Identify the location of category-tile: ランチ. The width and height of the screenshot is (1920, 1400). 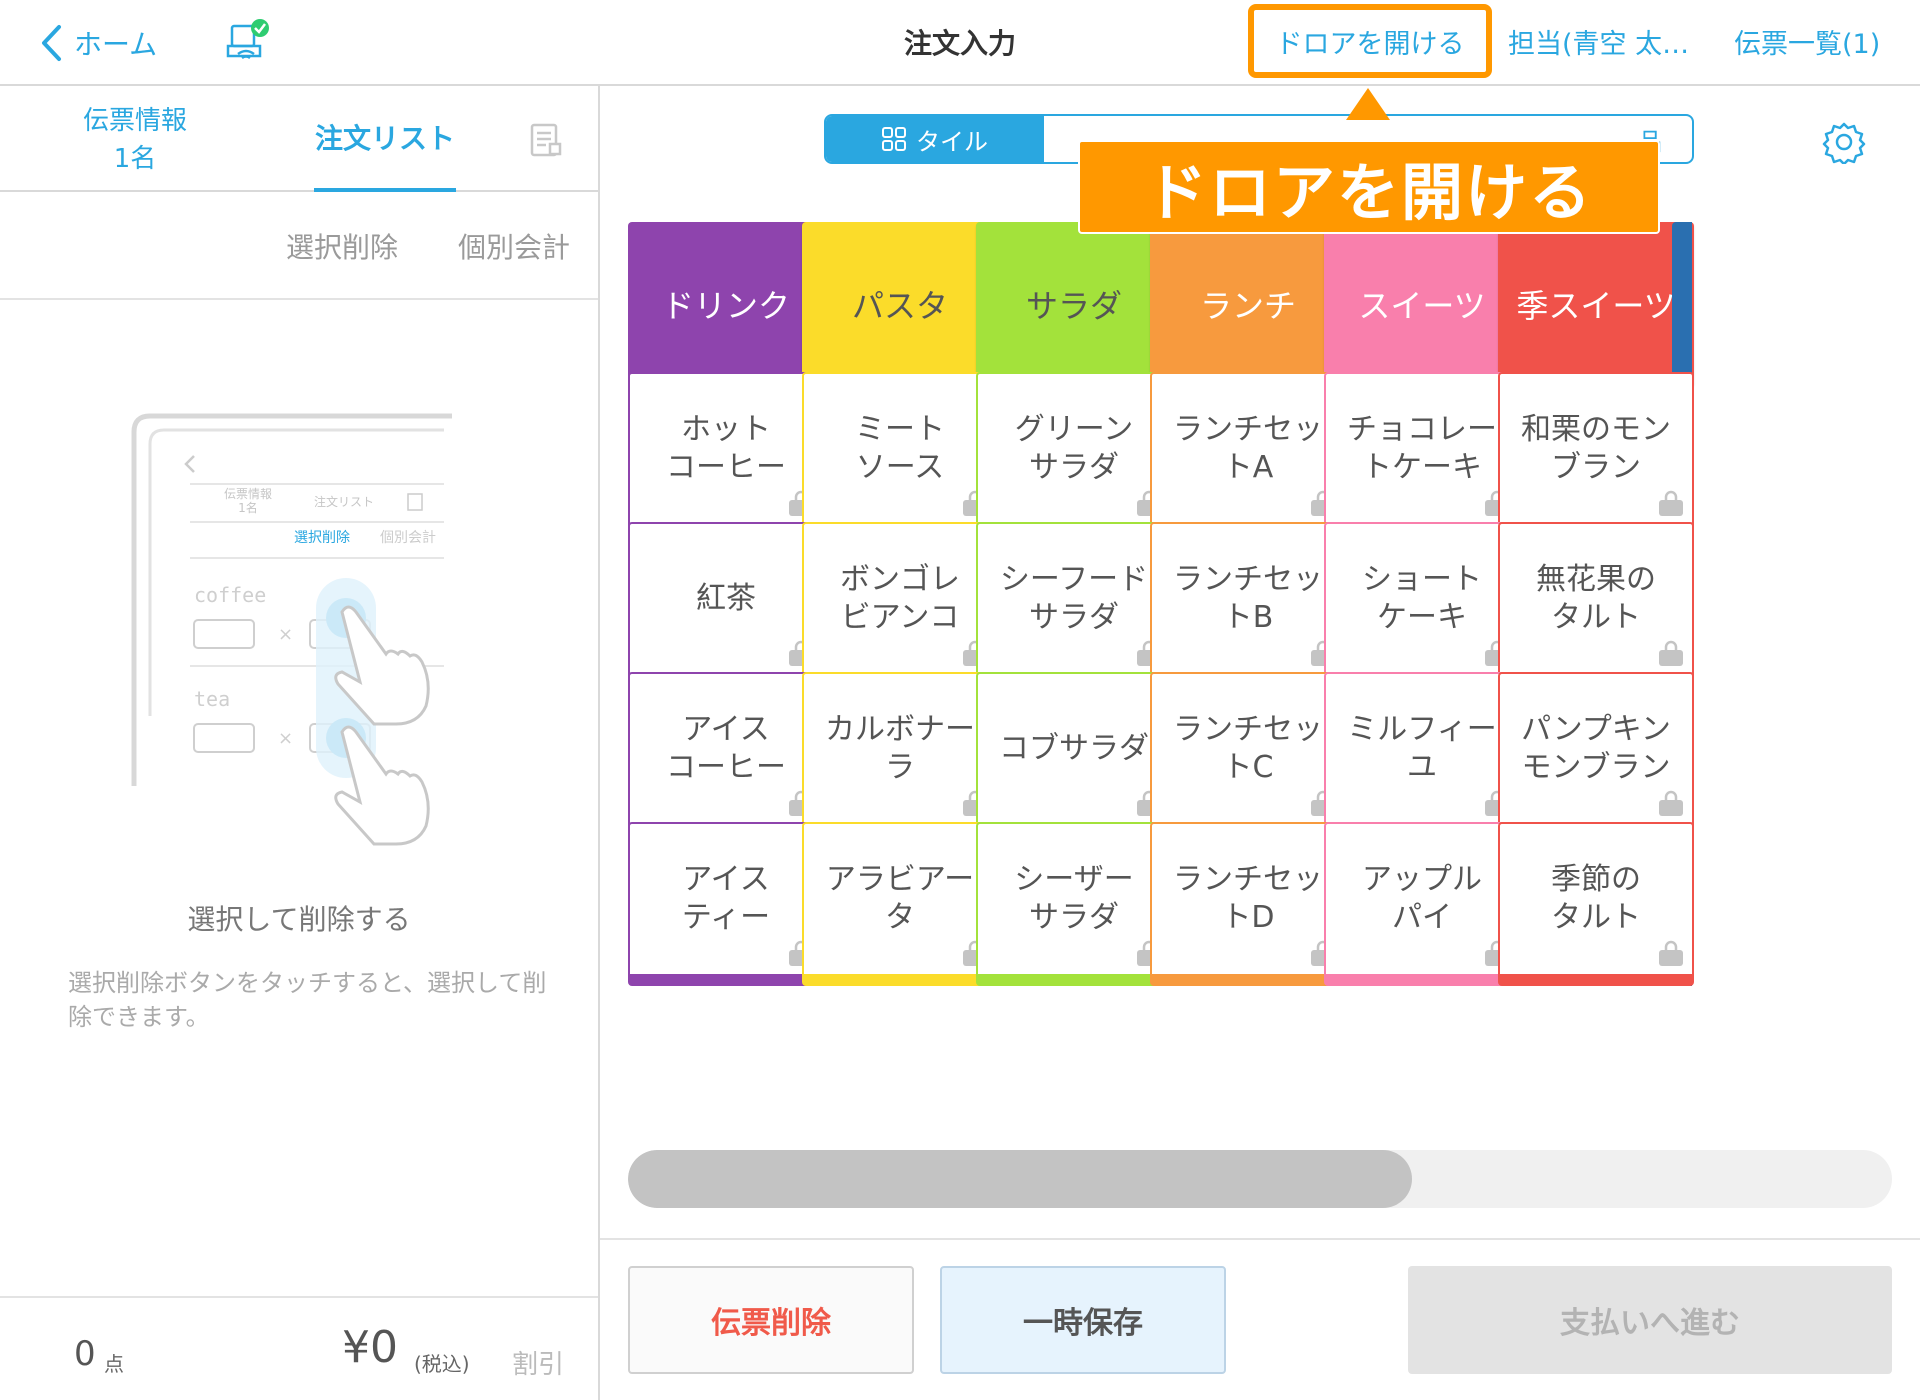
(1248, 304).